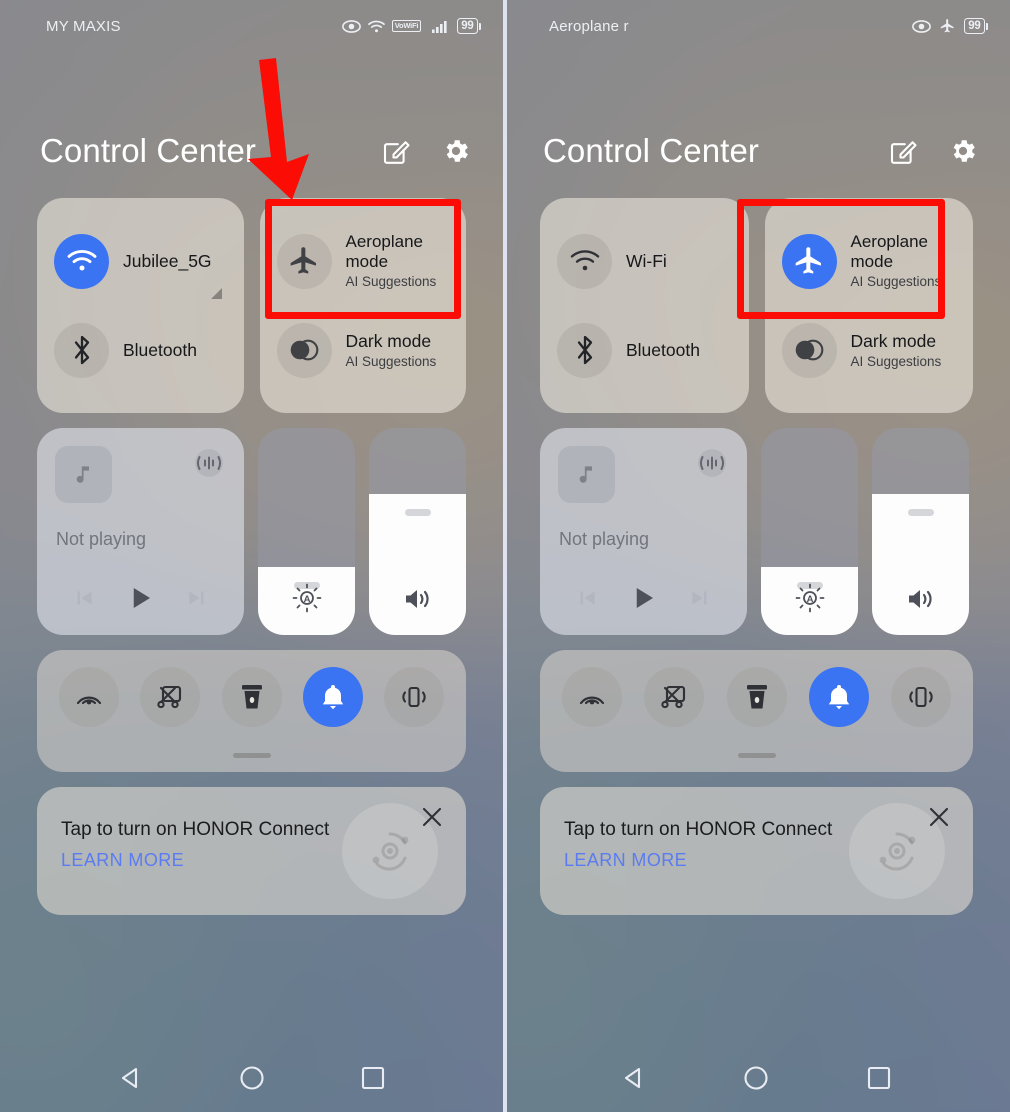  What do you see at coordinates (216, 293) in the screenshot?
I see `expand-arrow-icon` at bounding box center [216, 293].